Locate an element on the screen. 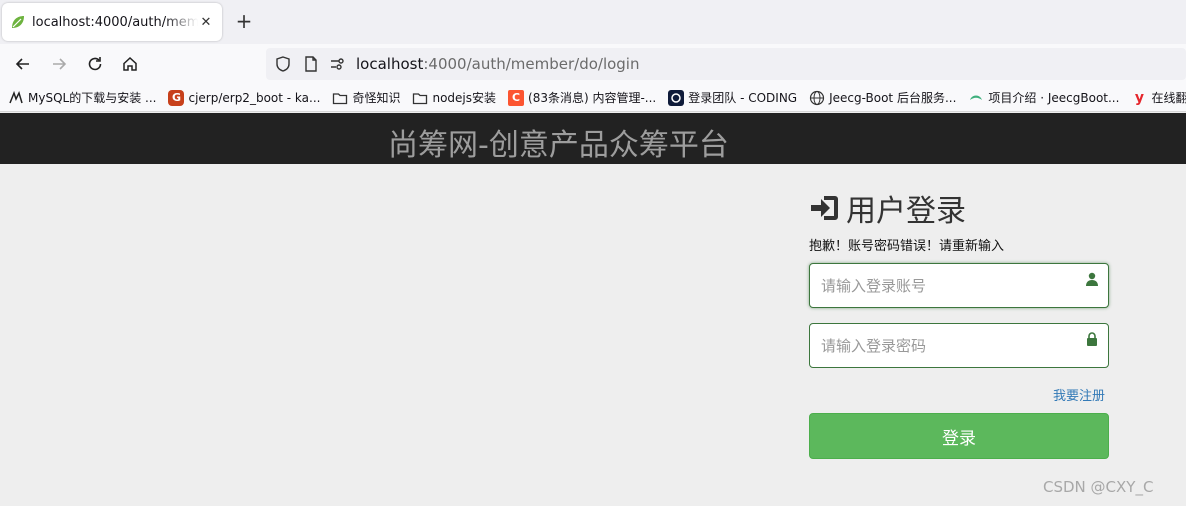 This screenshot has width=1186, height=506. tab-title: localhost:4000/auth/member/do/login is located at coordinates (115, 22).